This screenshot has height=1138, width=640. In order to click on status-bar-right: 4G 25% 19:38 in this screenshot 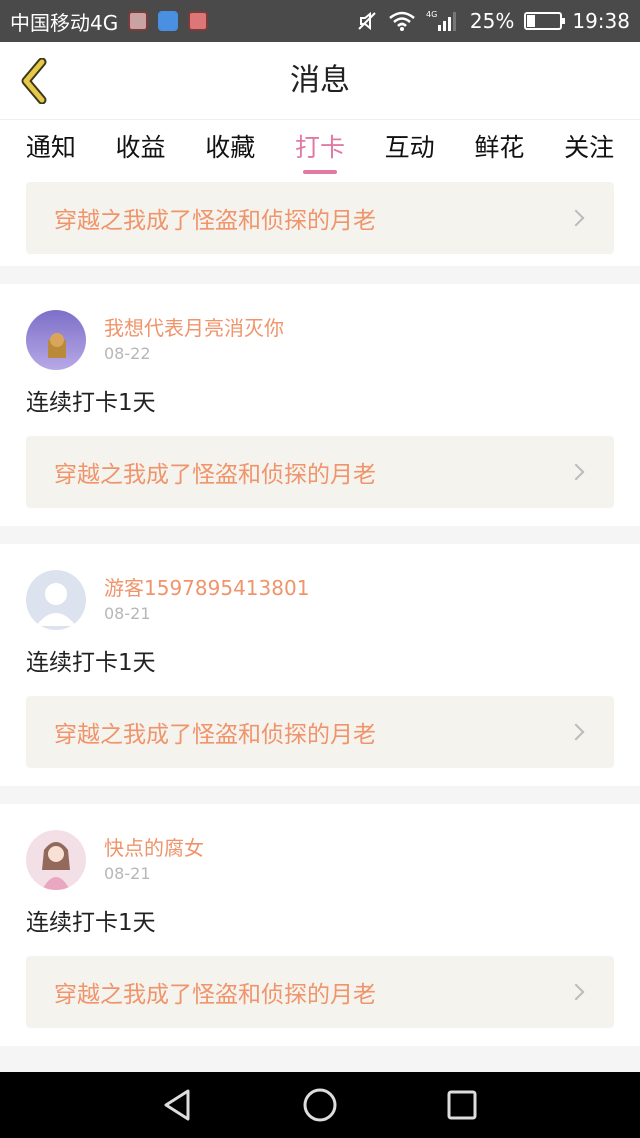, I will do `click(493, 21)`.